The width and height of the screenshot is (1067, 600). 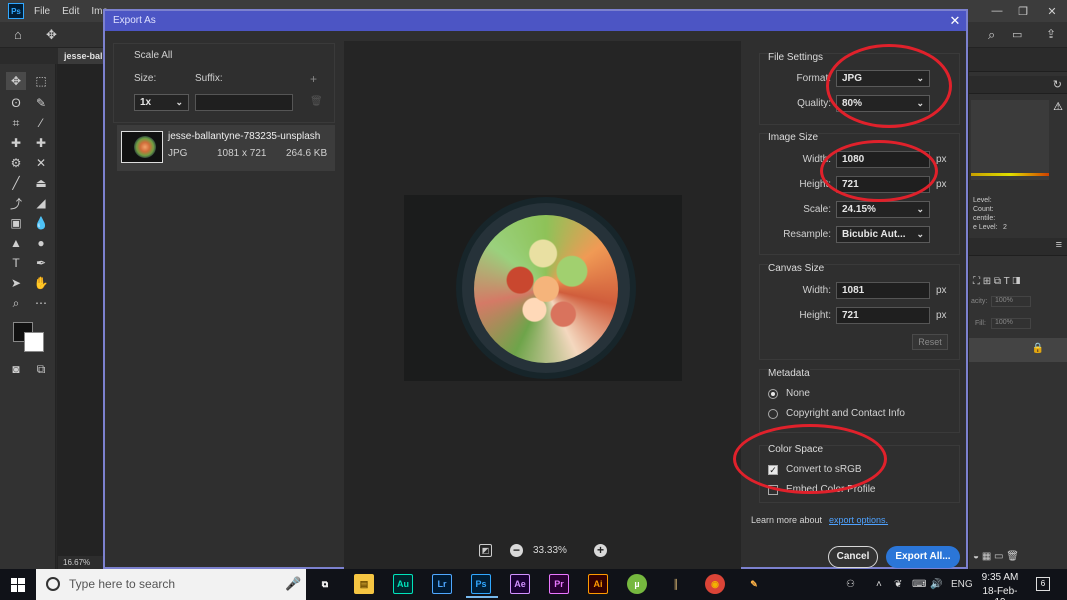 I want to click on search-icon: ⌕, so click(x=991, y=35).